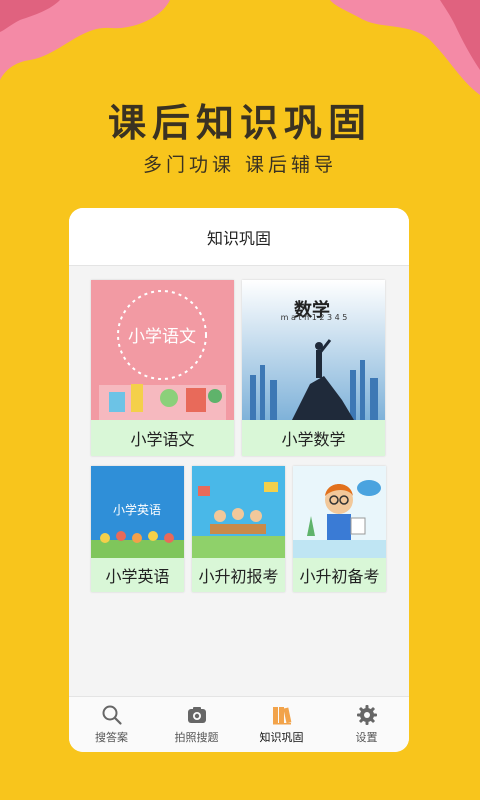  What do you see at coordinates (162, 350) in the screenshot?
I see `chinese-course-thumbnail: 小学语文` at bounding box center [162, 350].